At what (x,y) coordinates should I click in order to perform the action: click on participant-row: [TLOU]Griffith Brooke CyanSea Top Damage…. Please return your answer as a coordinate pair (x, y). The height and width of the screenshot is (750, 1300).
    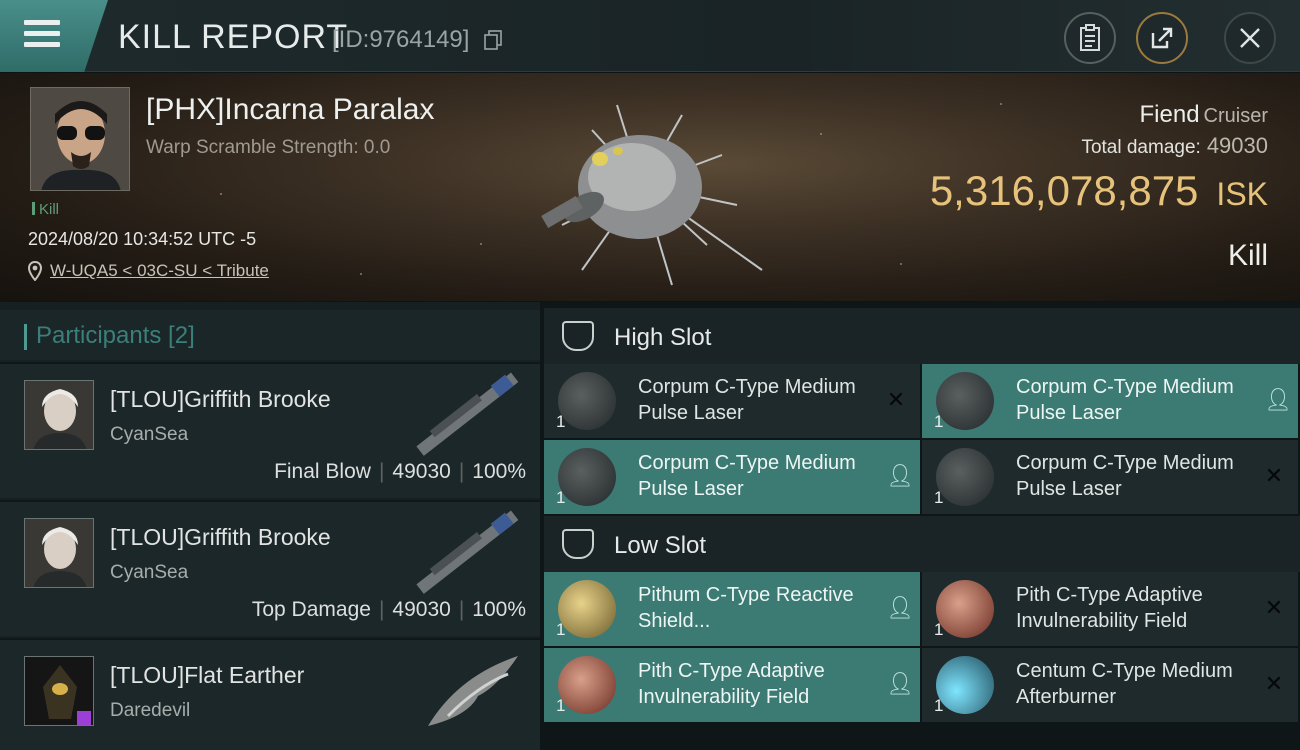
    Looking at the image, I should click on (270, 568).